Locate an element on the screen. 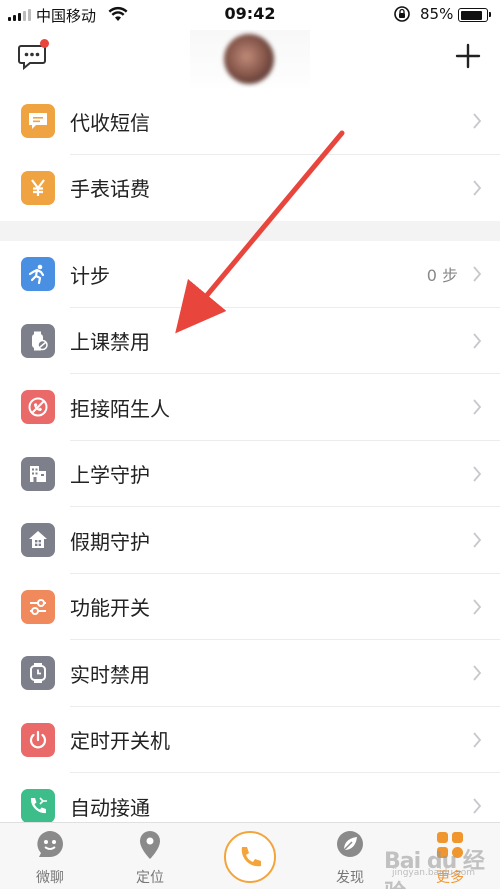  tab-label: 定位 is located at coordinates (150, 878).